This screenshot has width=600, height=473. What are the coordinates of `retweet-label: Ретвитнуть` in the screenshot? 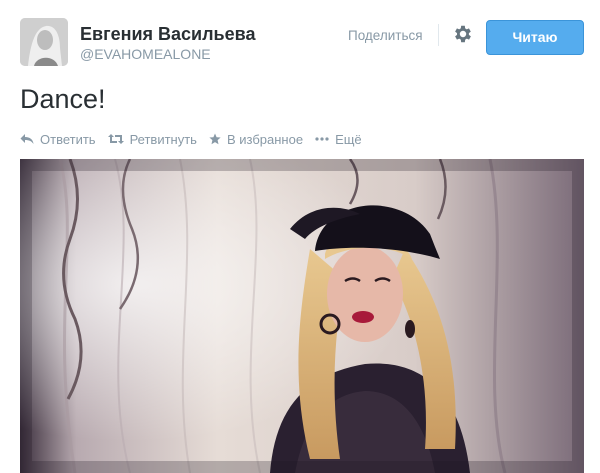 It's located at (163, 139).